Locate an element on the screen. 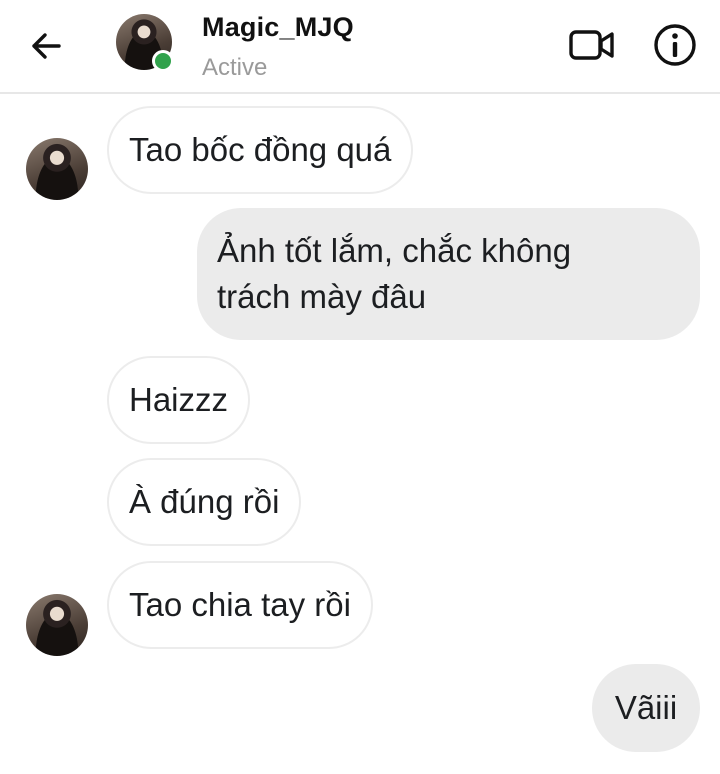 This screenshot has height=774, width=720. info-icon is located at coordinates (675, 45).